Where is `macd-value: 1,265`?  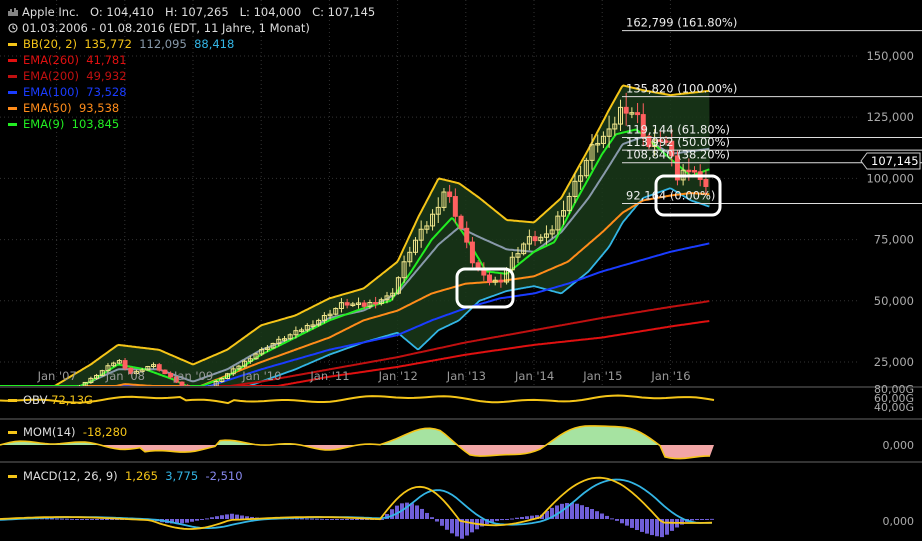
macd-value: 1,265 is located at coordinates (141, 476).